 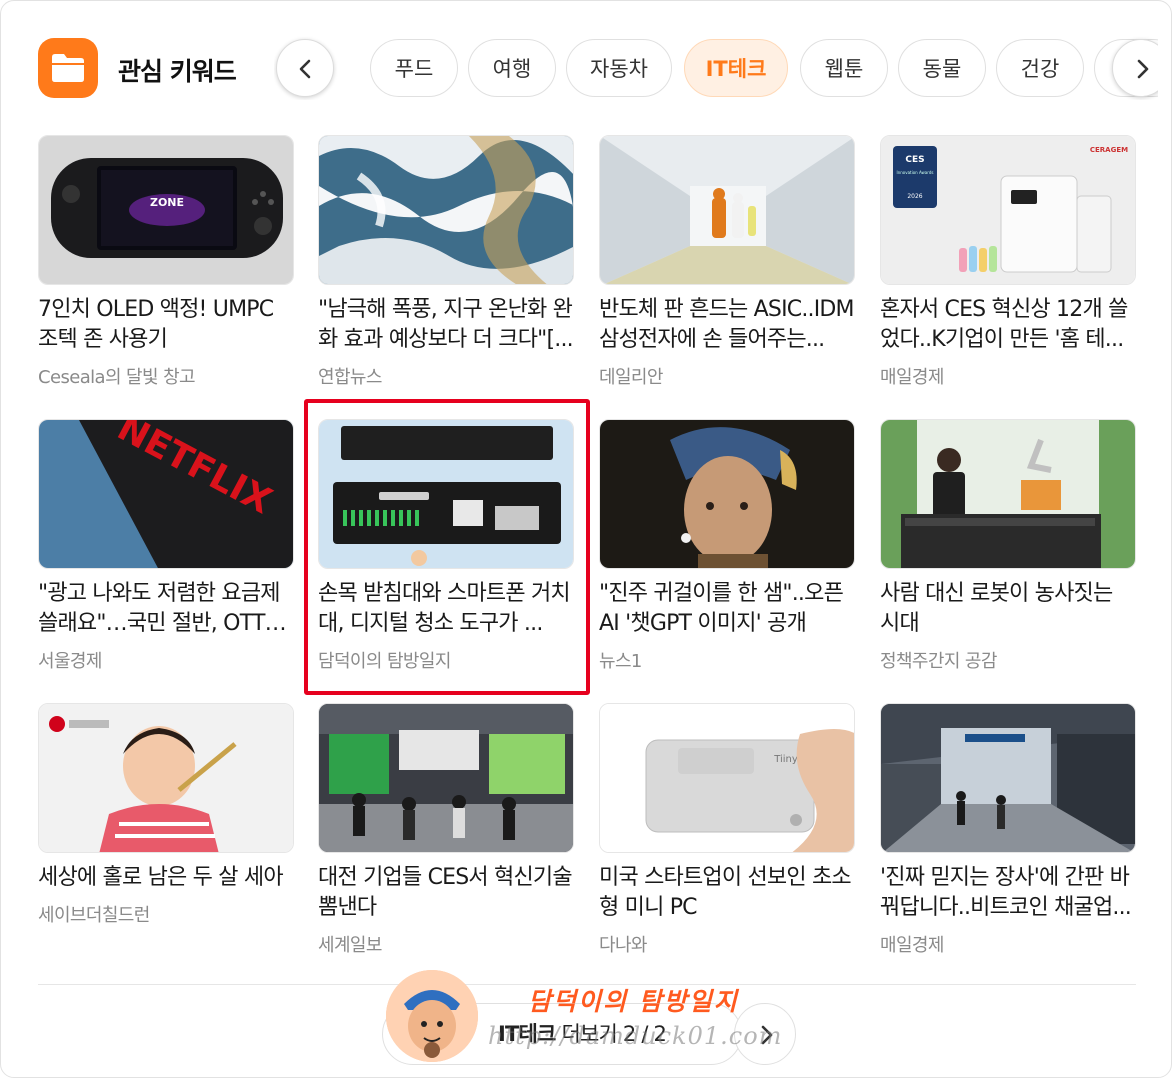 What do you see at coordinates (727, 609) in the screenshot?
I see `card-title: "진주 귀걸이를 한 샘"..오픈AI '챗GPT 이미지' 공개` at bounding box center [727, 609].